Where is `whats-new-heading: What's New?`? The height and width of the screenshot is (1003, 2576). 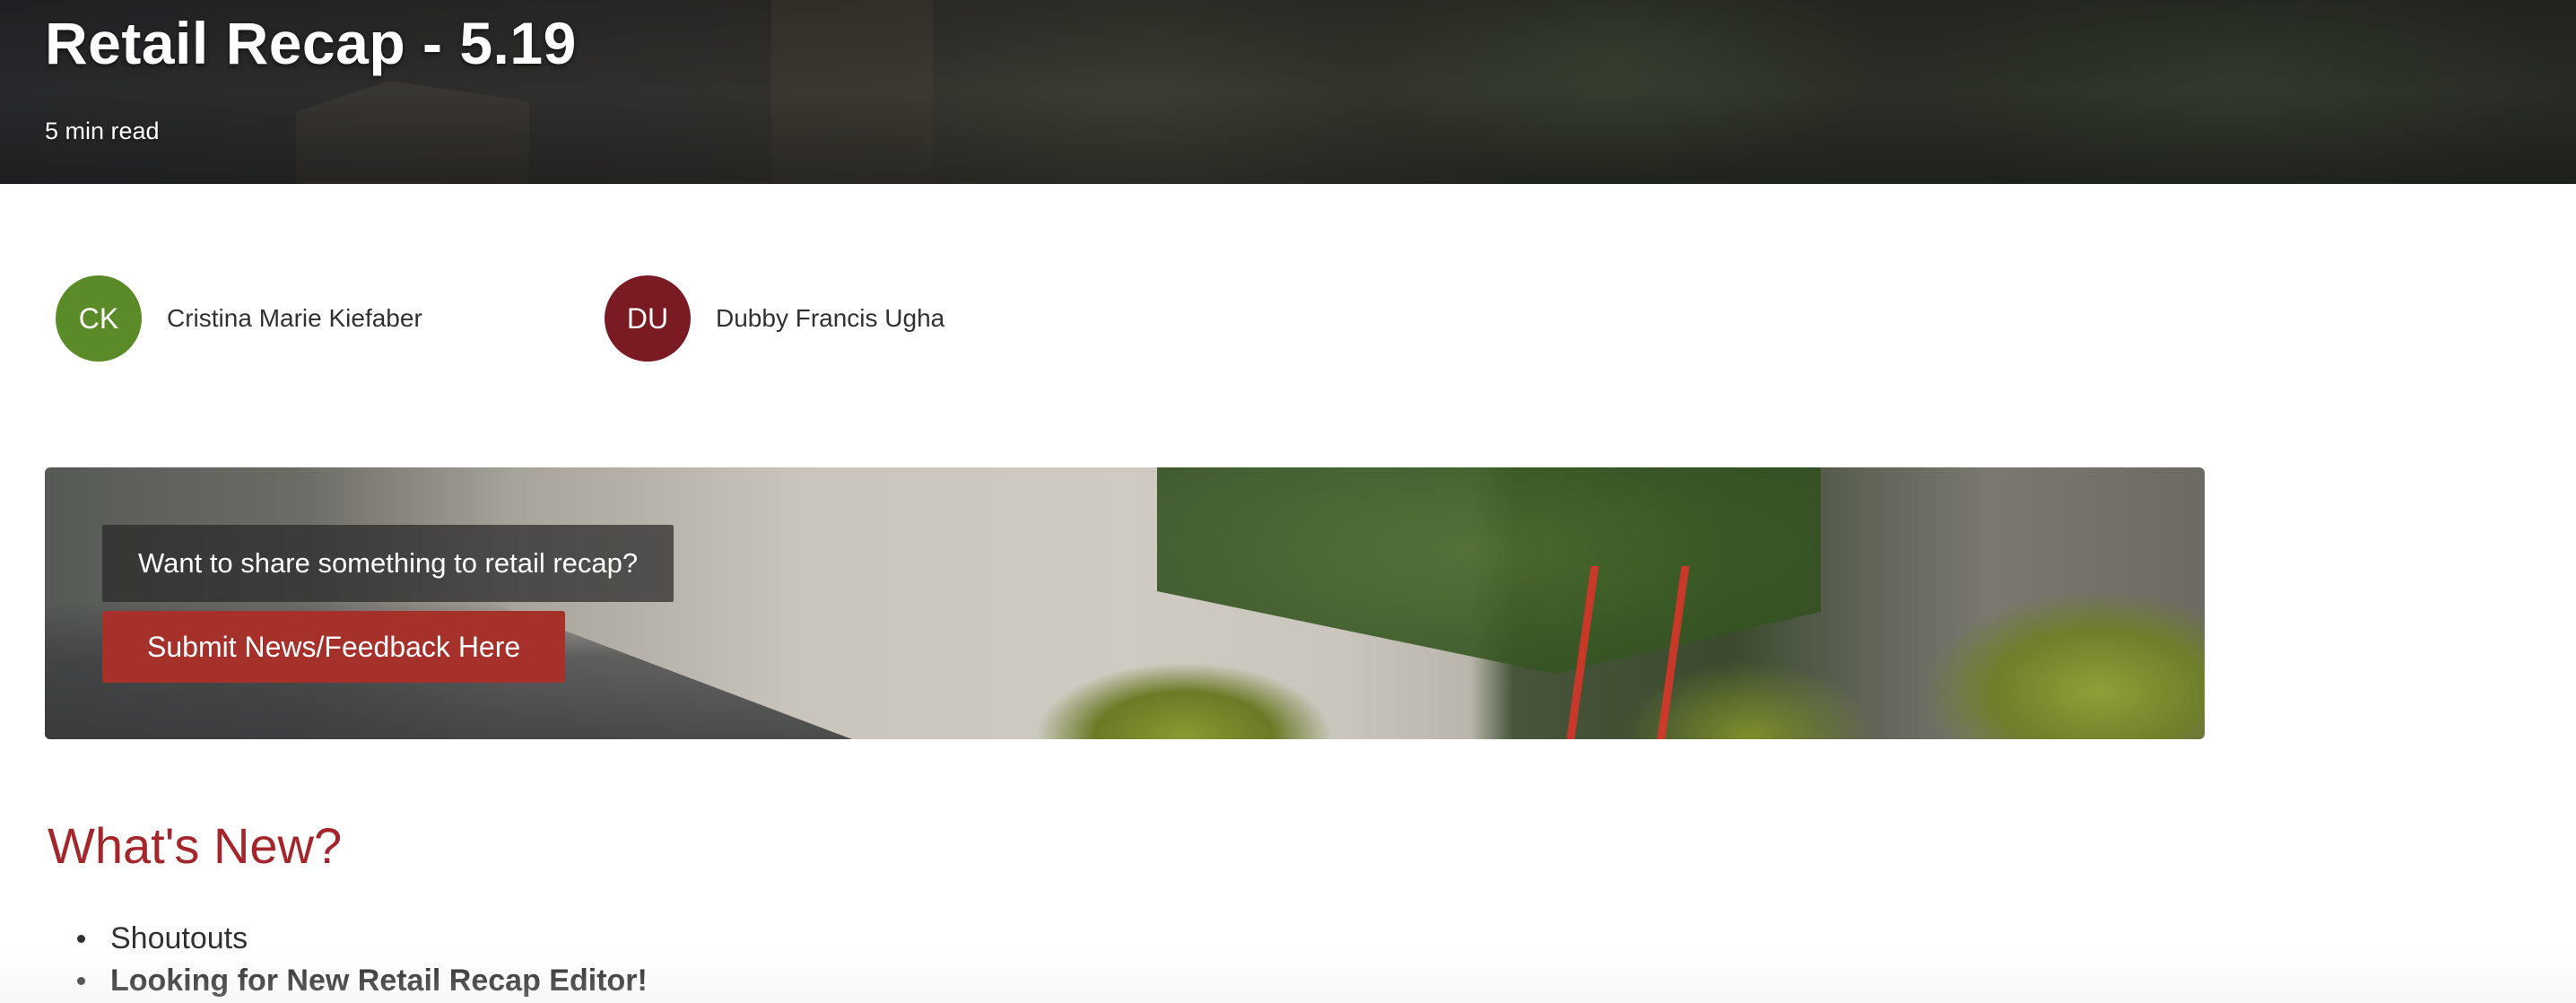
whats-new-heading: What's New? is located at coordinates (195, 845).